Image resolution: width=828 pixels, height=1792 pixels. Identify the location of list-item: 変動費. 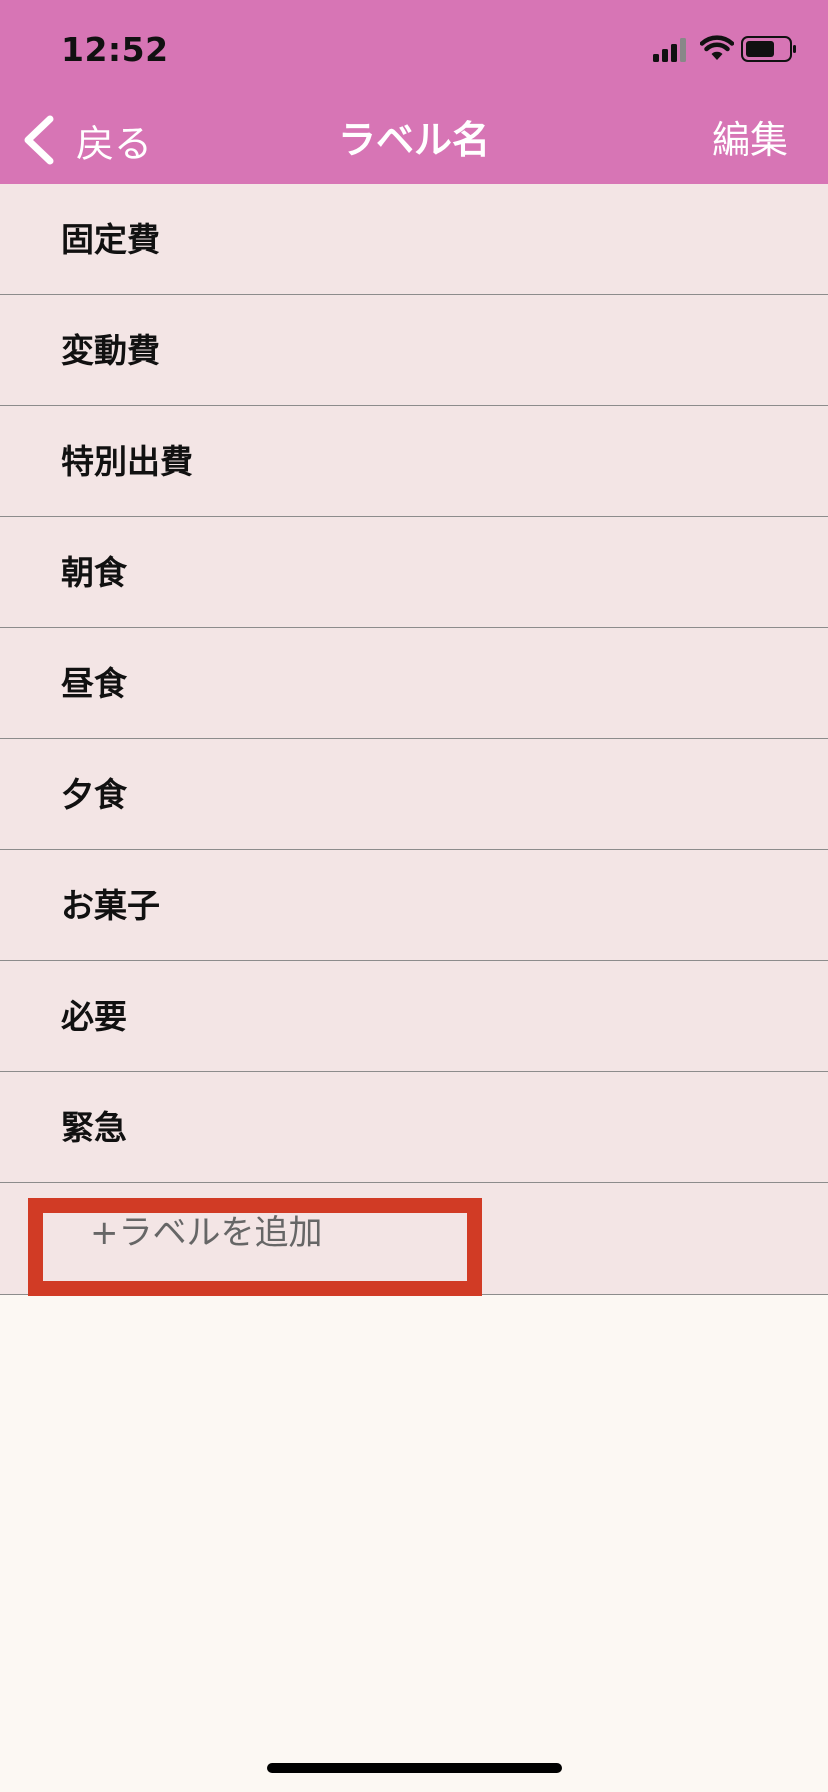
(414, 350).